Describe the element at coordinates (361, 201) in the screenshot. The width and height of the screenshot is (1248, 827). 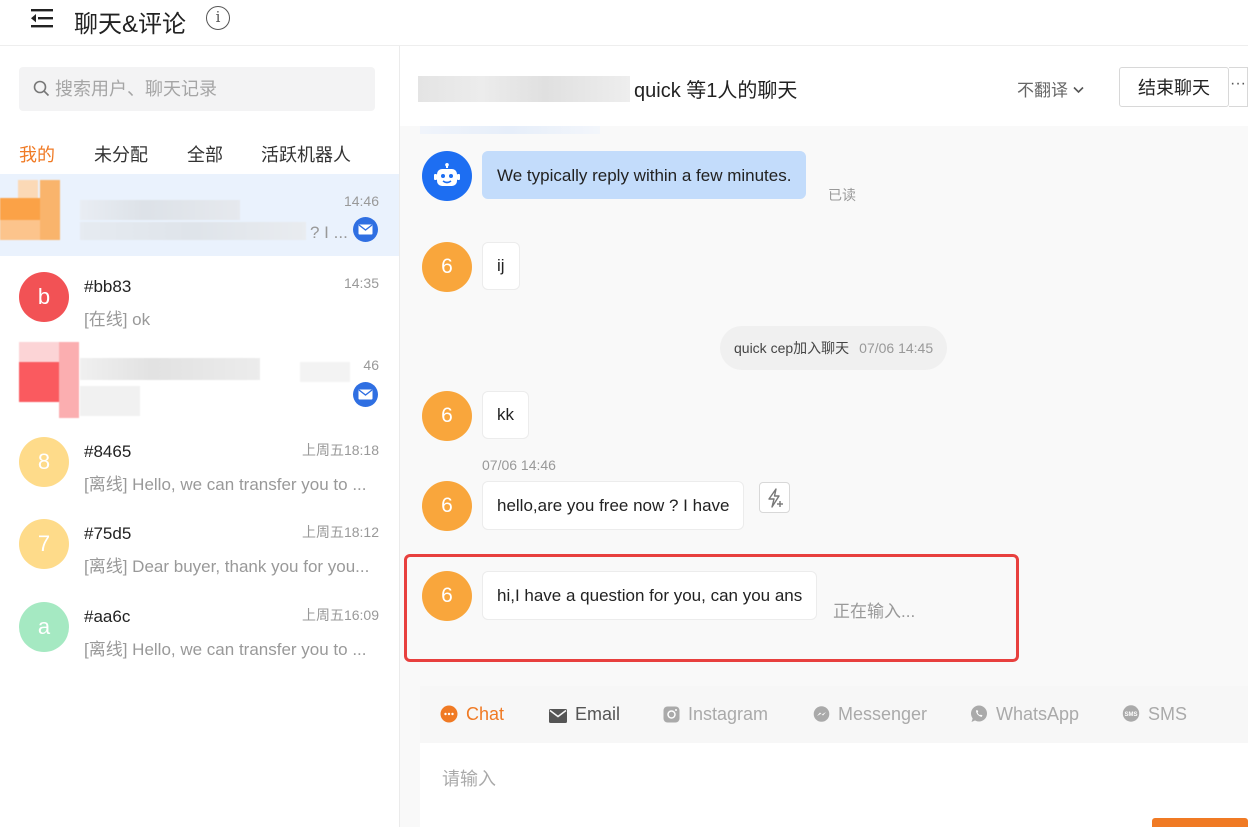
I see `conversation-time: 14:46` at that location.